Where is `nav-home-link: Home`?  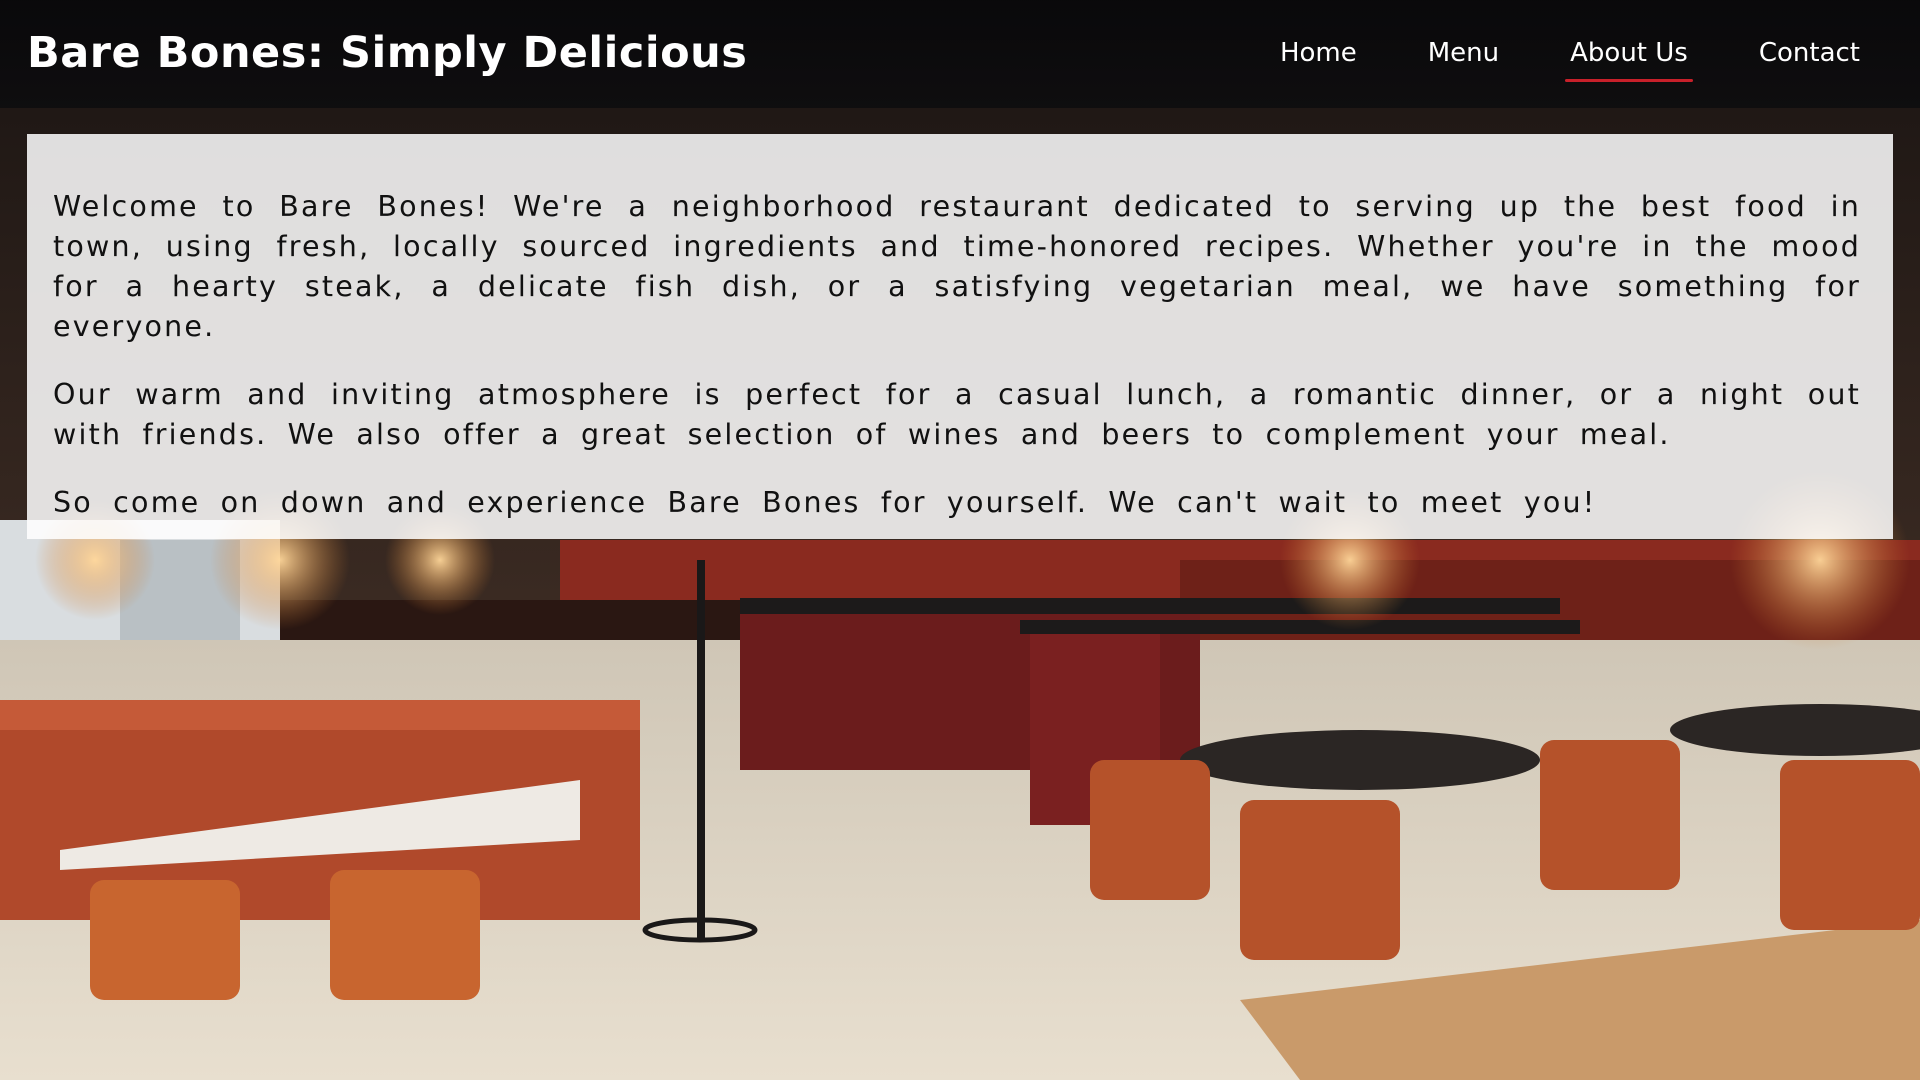
nav-home-link: Home is located at coordinates (1318, 60).